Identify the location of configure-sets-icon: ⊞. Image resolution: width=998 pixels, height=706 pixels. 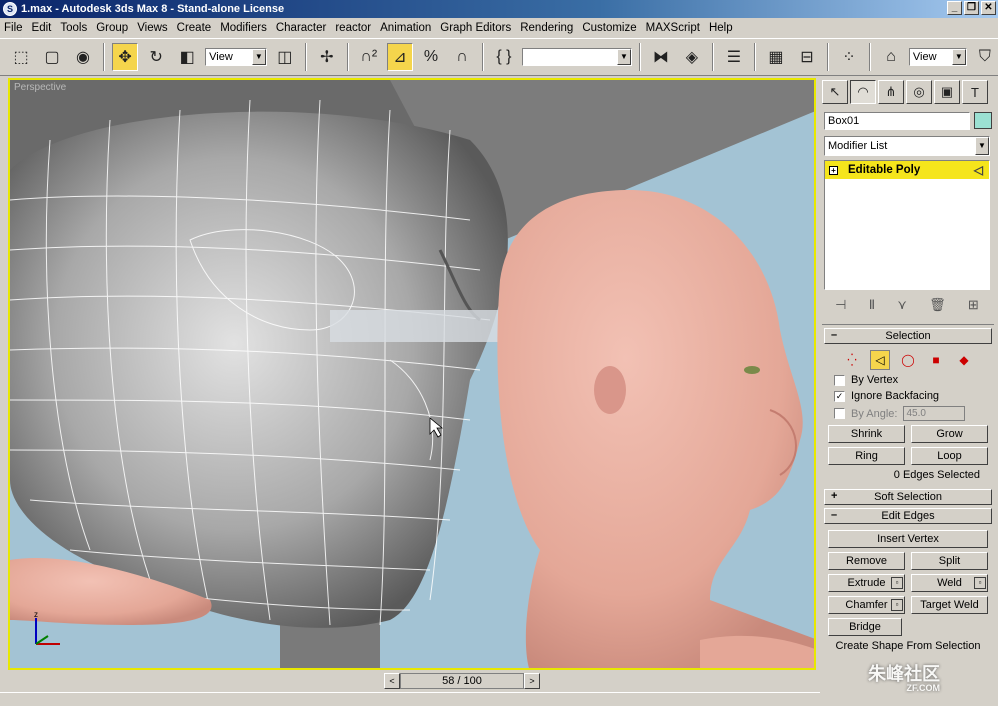
(973, 305).